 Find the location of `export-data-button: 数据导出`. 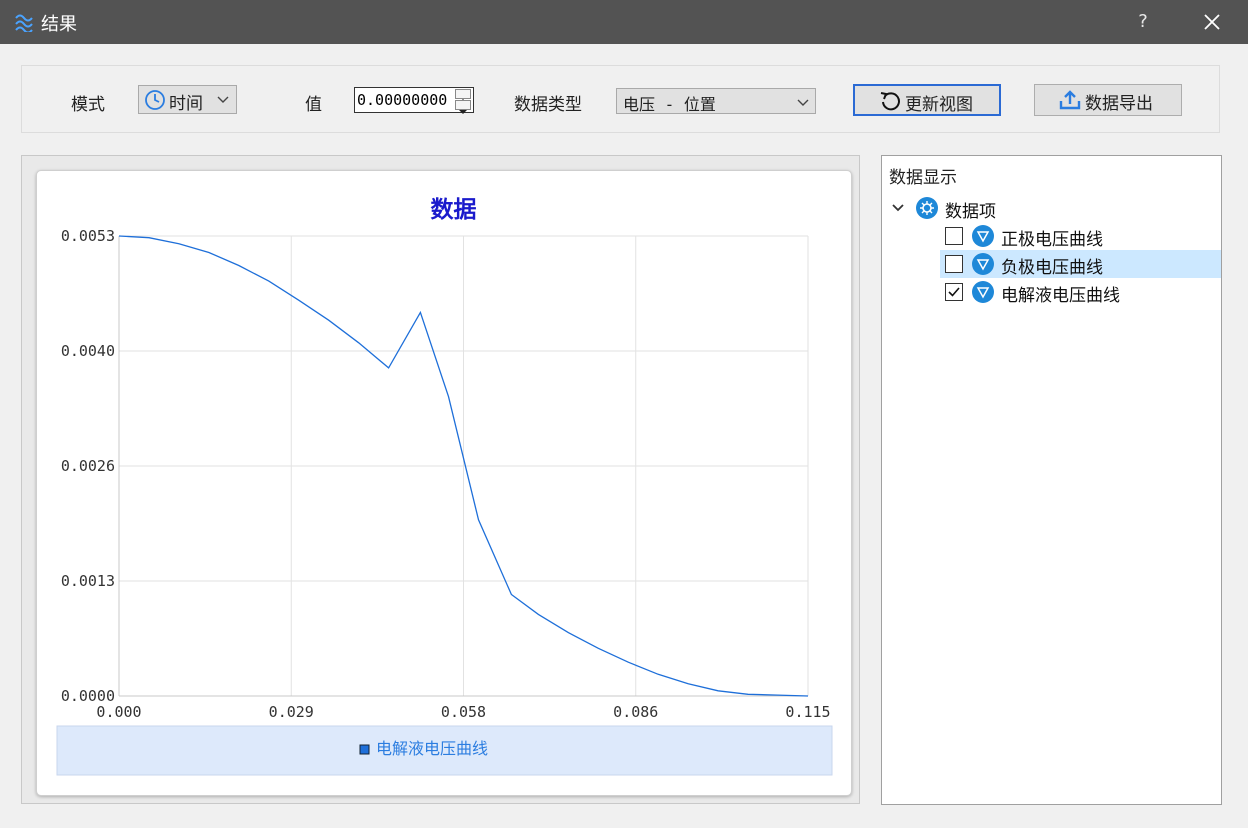

export-data-button: 数据导出 is located at coordinates (1108, 100).